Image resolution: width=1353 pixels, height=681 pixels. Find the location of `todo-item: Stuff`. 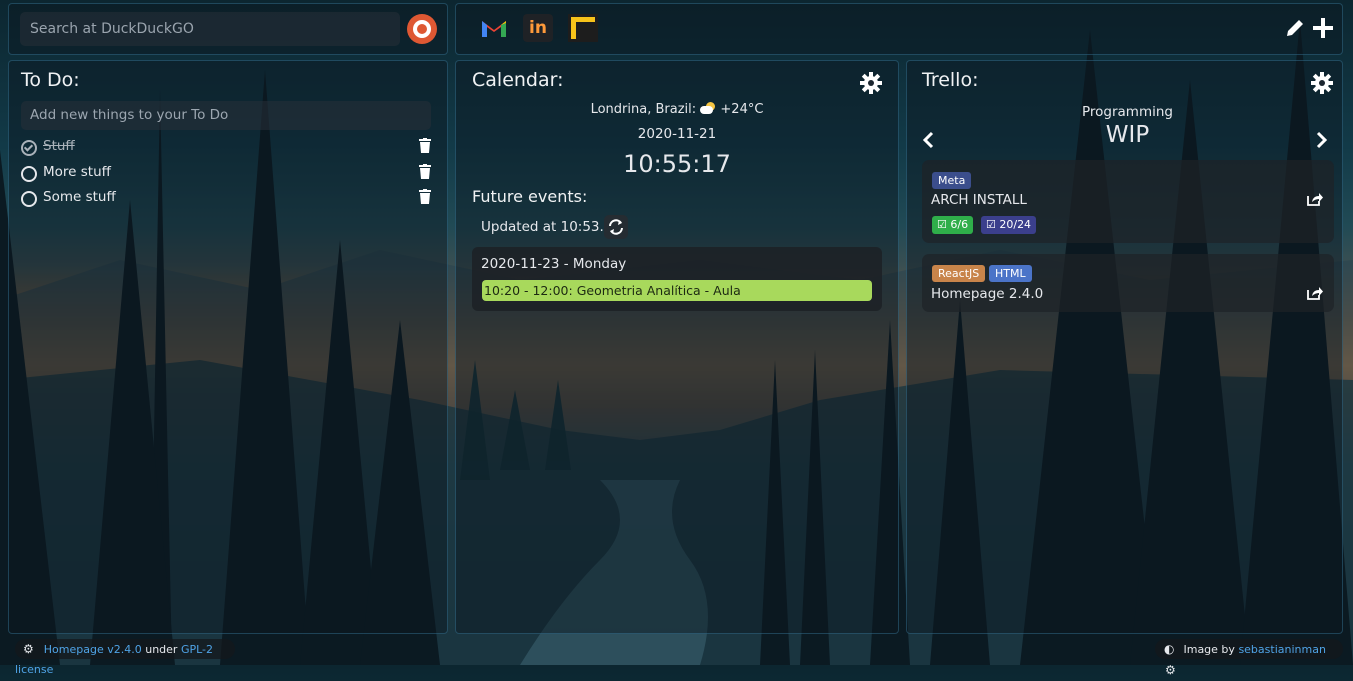

todo-item: Stuff is located at coordinates (228, 148).